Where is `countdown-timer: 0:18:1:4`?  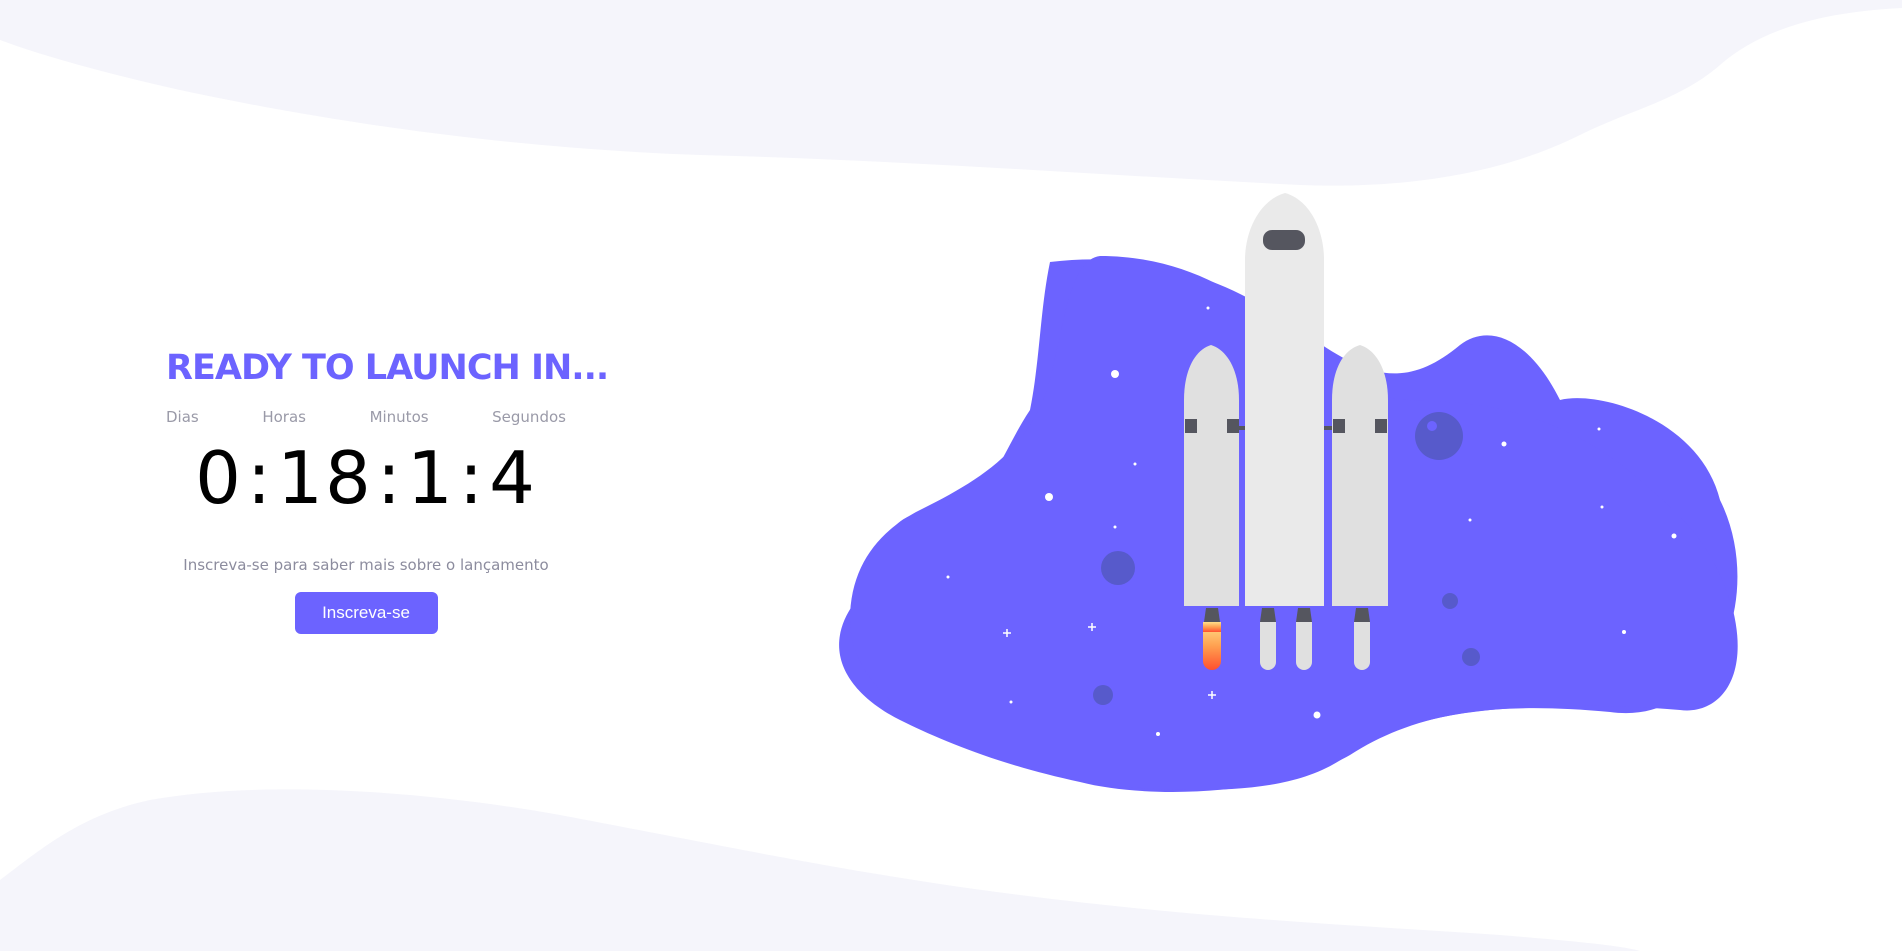 countdown-timer: 0:18:1:4 is located at coordinates (366, 478).